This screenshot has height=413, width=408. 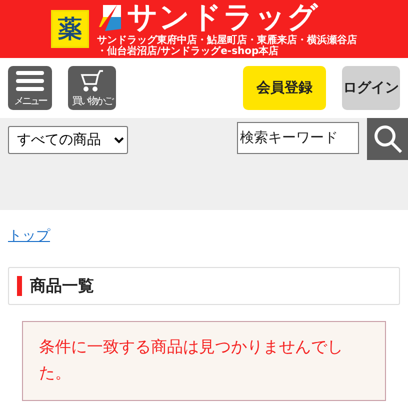 What do you see at coordinates (29, 236) in the screenshot?
I see `breadcrumb-link: トップ` at bounding box center [29, 236].